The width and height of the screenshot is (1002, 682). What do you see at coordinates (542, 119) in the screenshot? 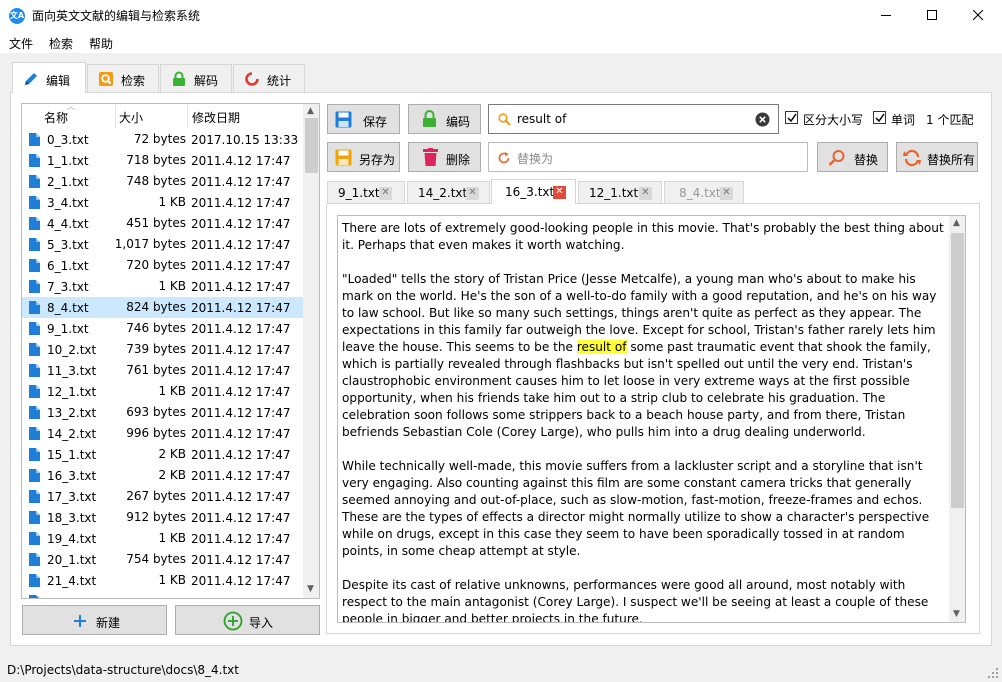
I see `search-value: result of` at bounding box center [542, 119].